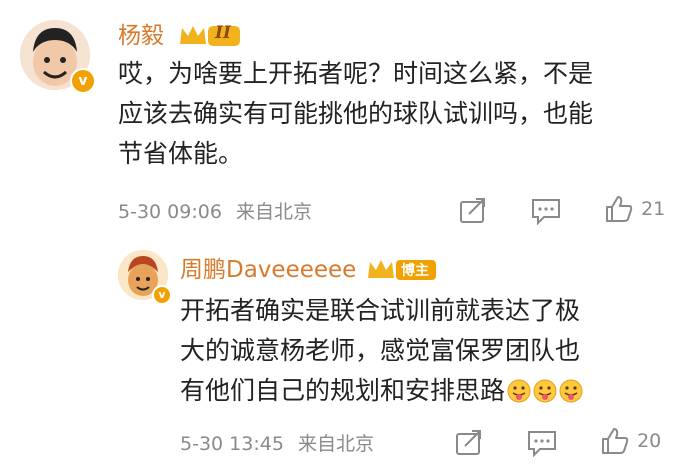  I want to click on level-badge-text: II, so click(223, 33).